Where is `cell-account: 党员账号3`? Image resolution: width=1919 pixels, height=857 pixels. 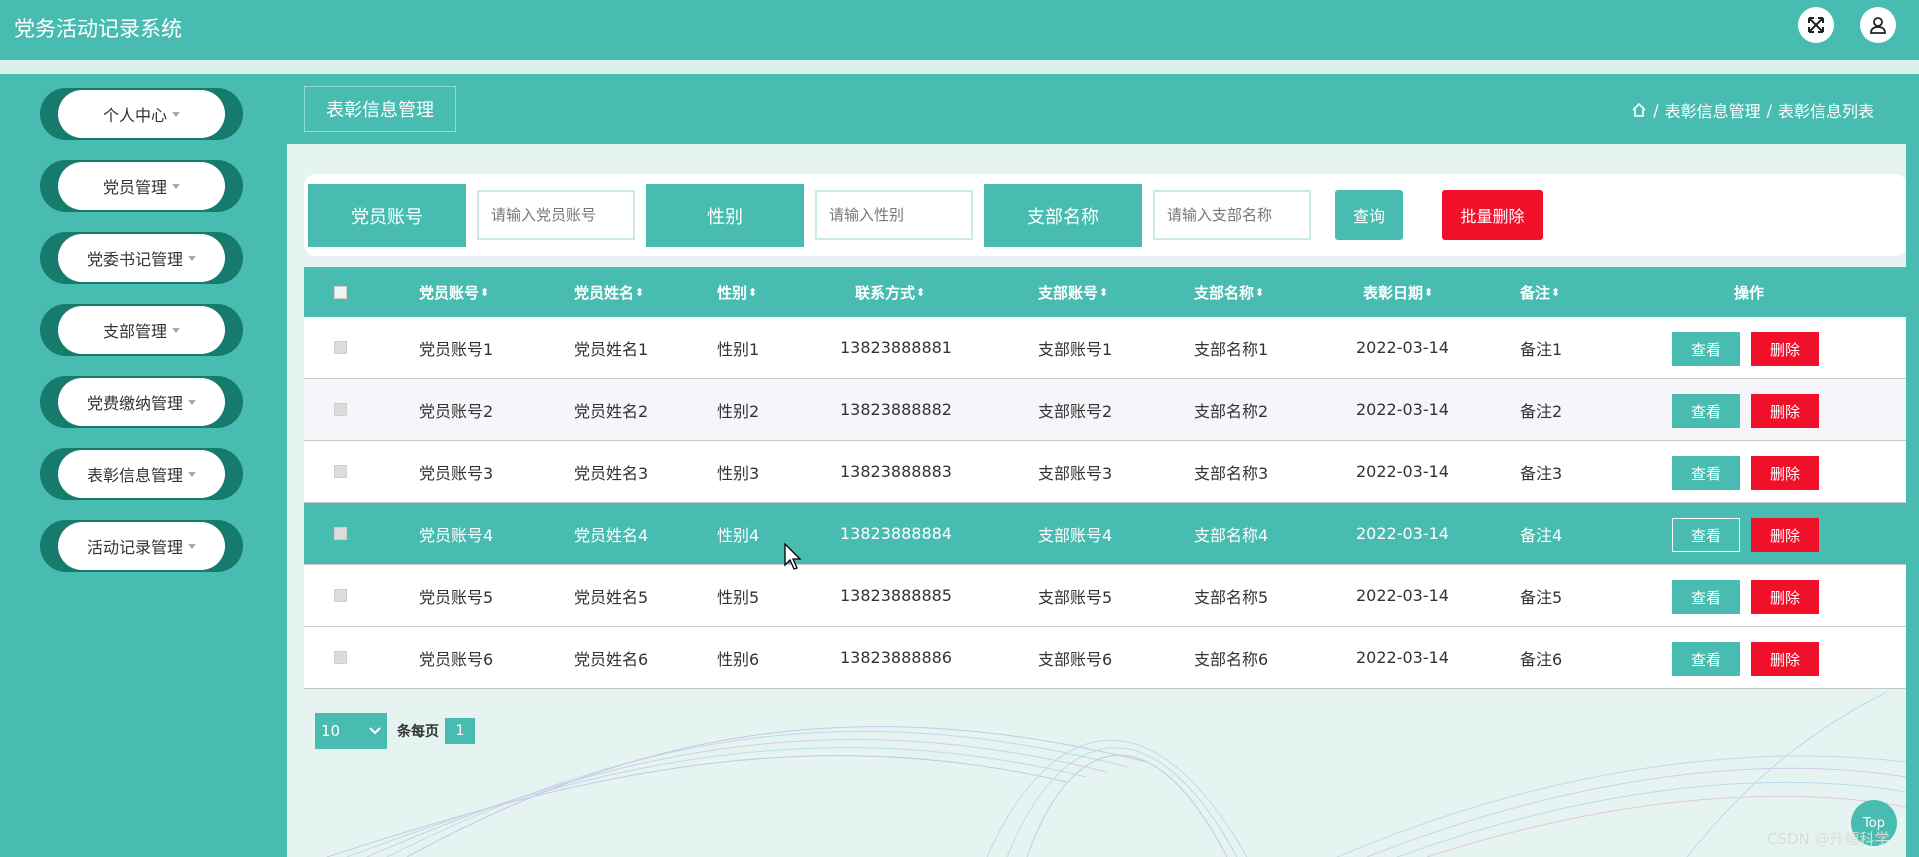 cell-account: 党员账号3 is located at coordinates (456, 473).